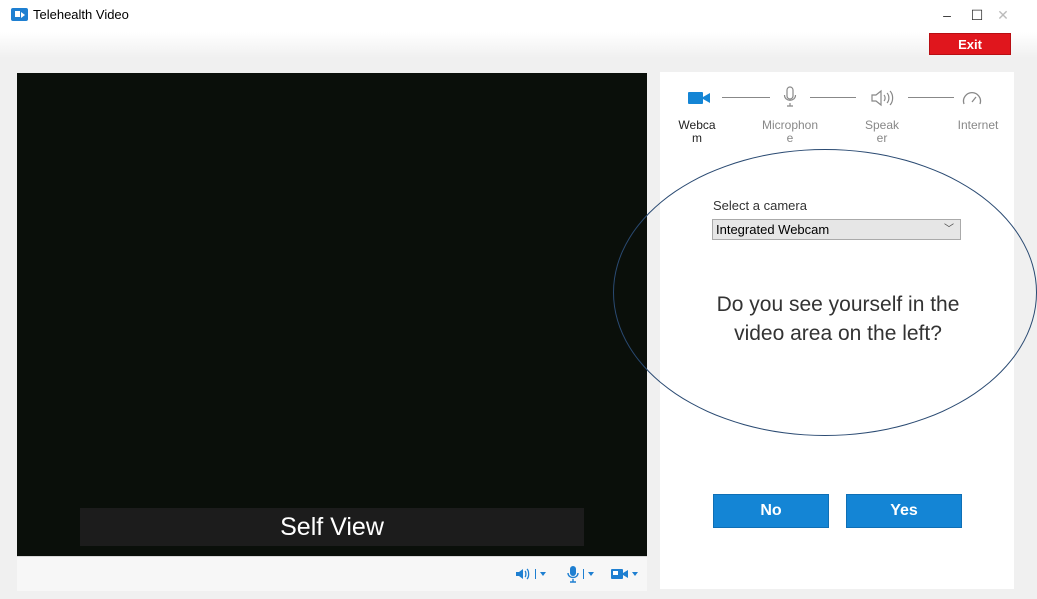 This screenshot has width=1037, height=599. I want to click on speaker-control, so click(530, 574).